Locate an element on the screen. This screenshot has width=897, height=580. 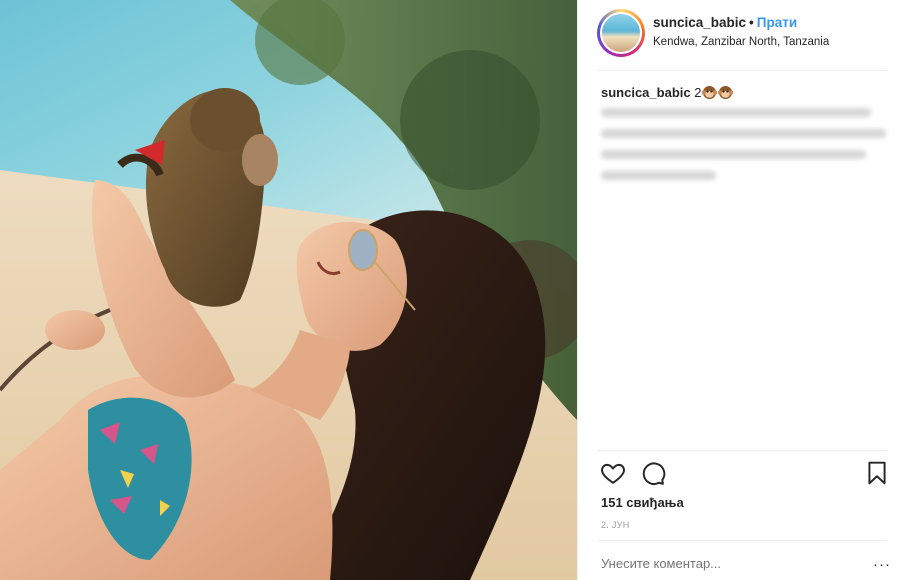
location-link: Kendwa, Zanzibar North, Tanzania is located at coordinates (741, 42).